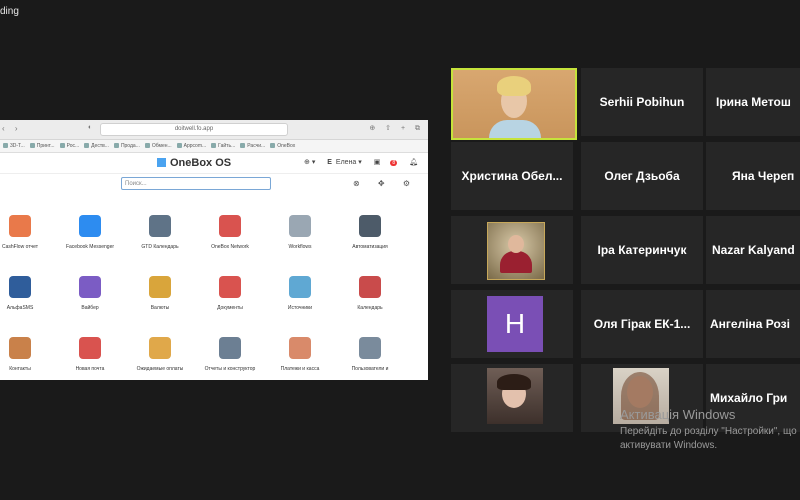  What do you see at coordinates (9, 11) in the screenshot?
I see `recording-status: ding` at bounding box center [9, 11].